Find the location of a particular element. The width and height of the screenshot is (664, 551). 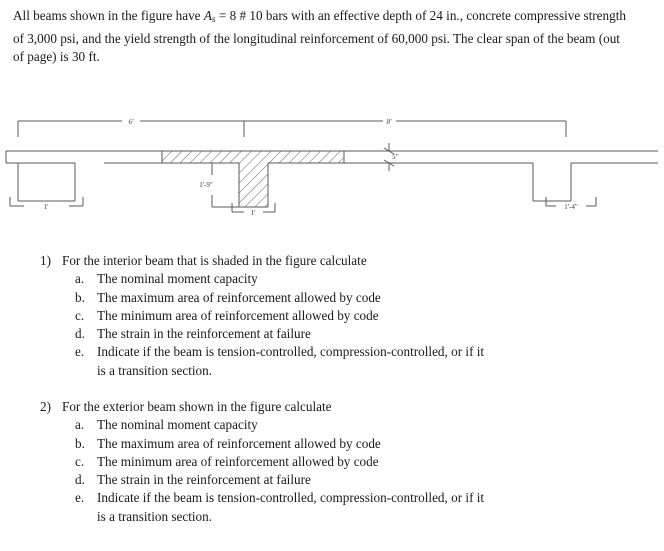

question-2-item-e-text-line2: is a transition section. is located at coordinates (155, 516).